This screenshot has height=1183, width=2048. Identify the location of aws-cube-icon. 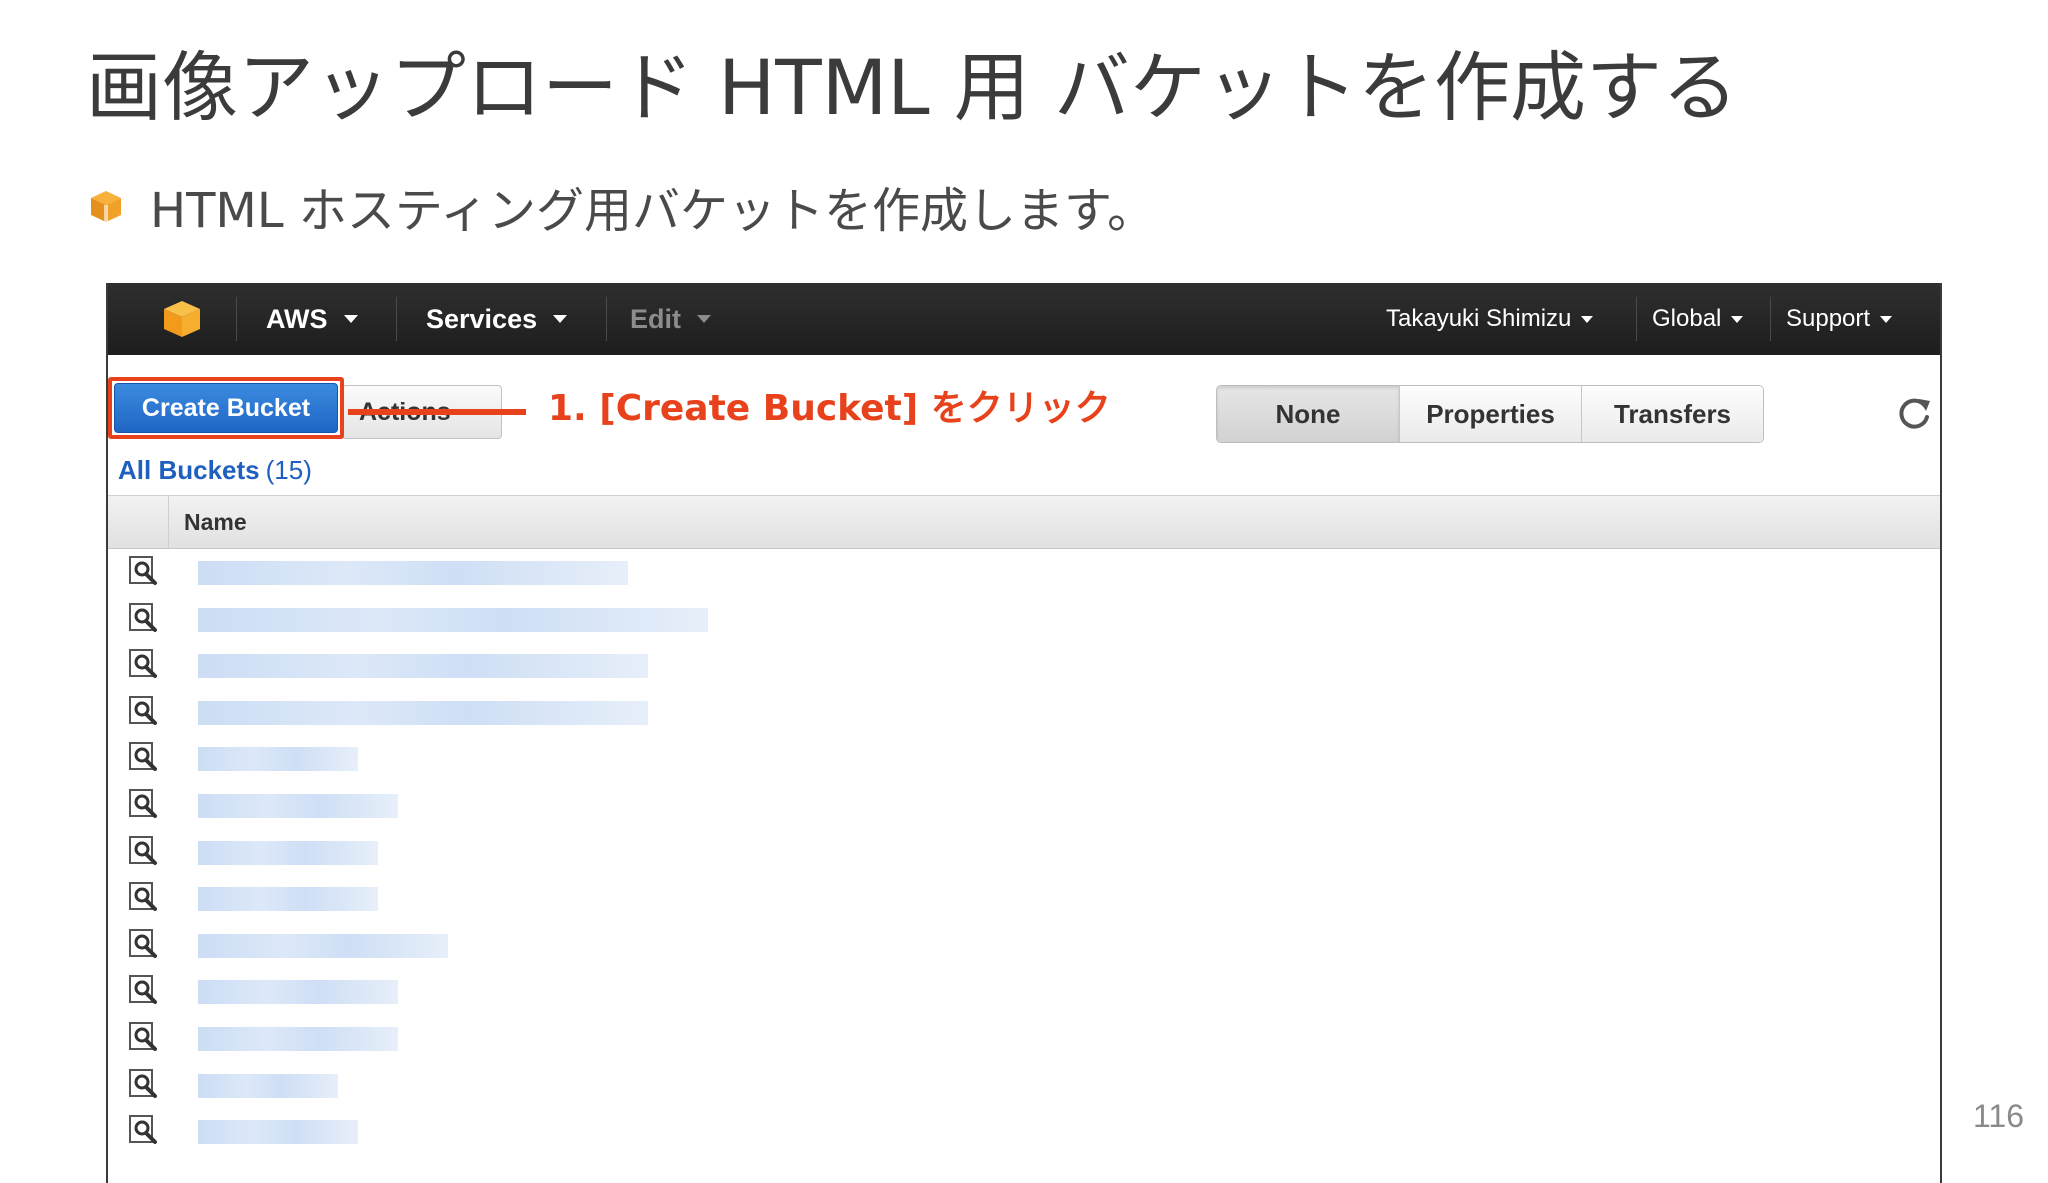
(182, 319).